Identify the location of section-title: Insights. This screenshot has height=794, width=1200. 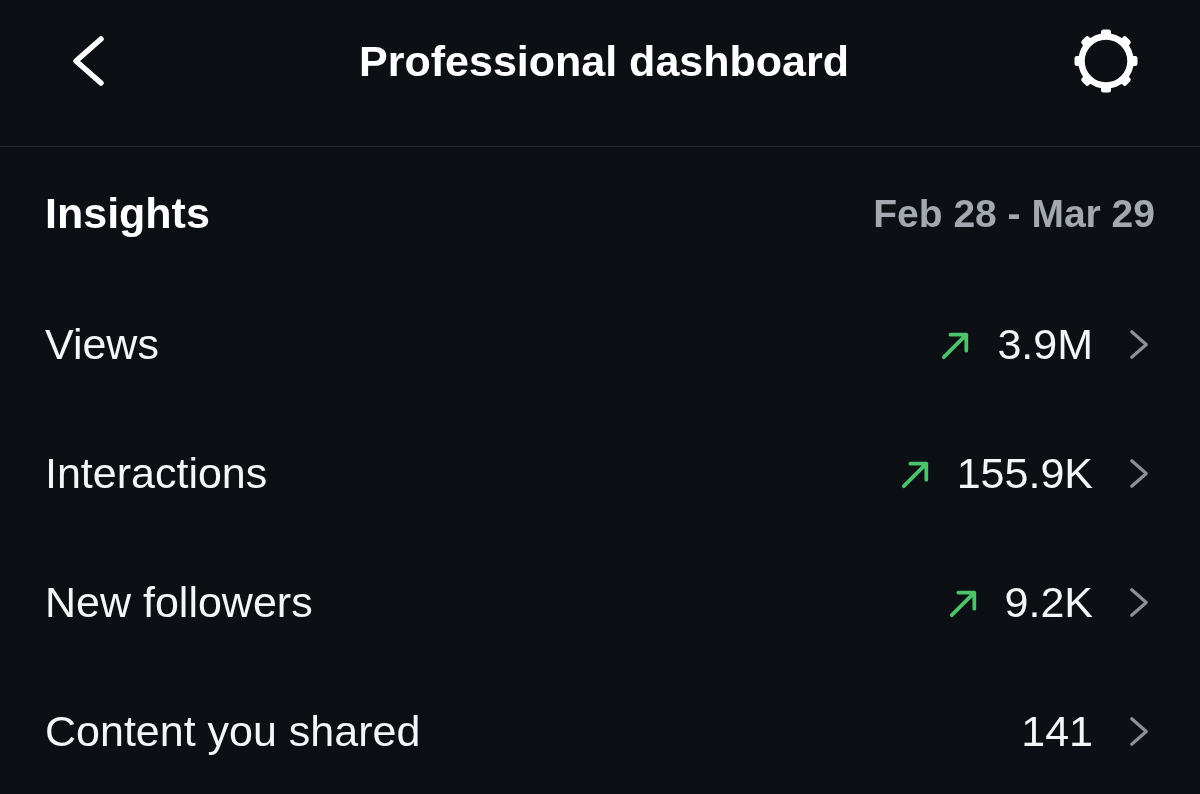
(127, 213).